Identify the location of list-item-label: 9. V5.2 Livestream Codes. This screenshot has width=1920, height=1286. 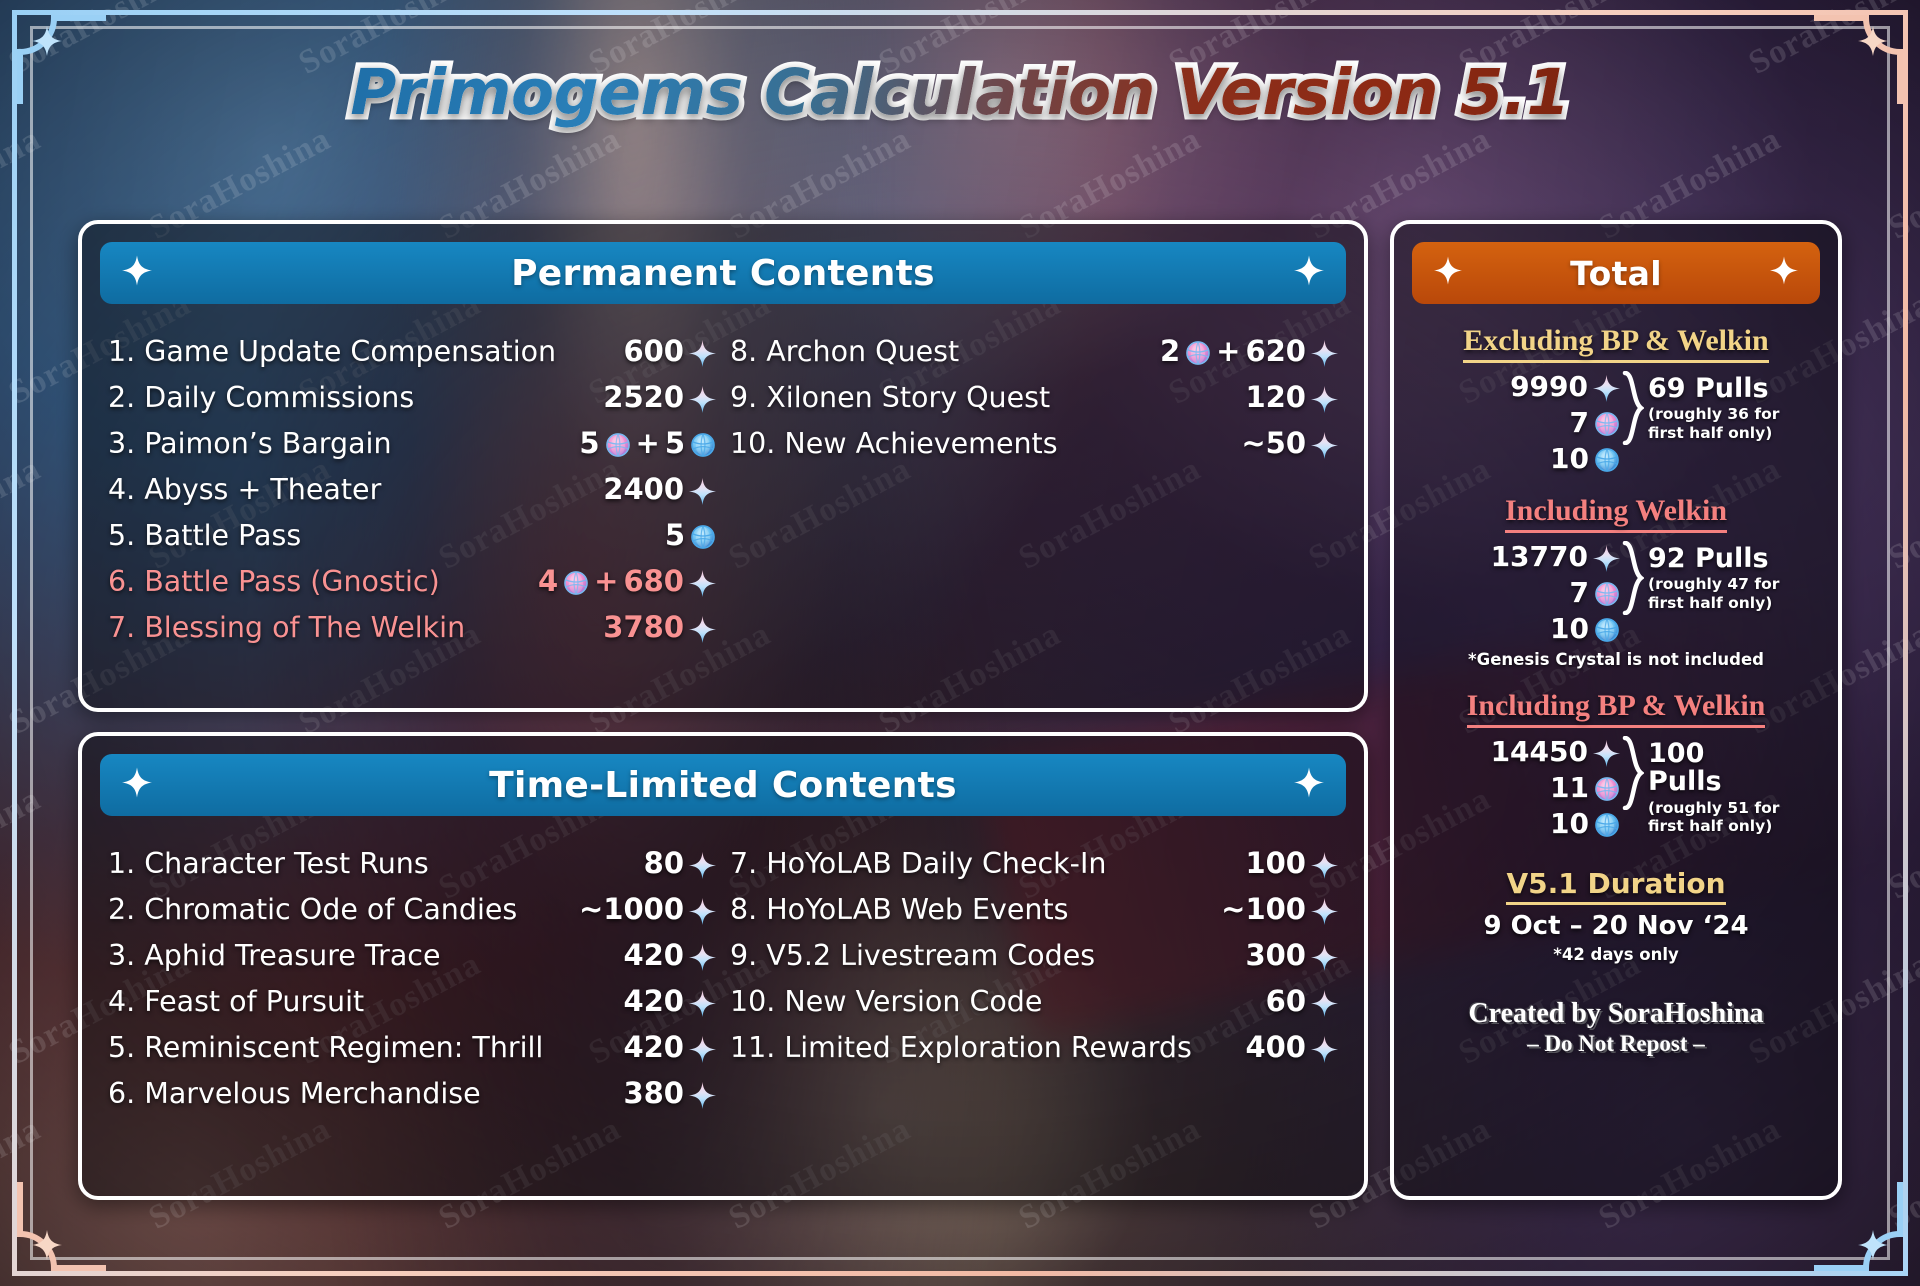
(913, 955).